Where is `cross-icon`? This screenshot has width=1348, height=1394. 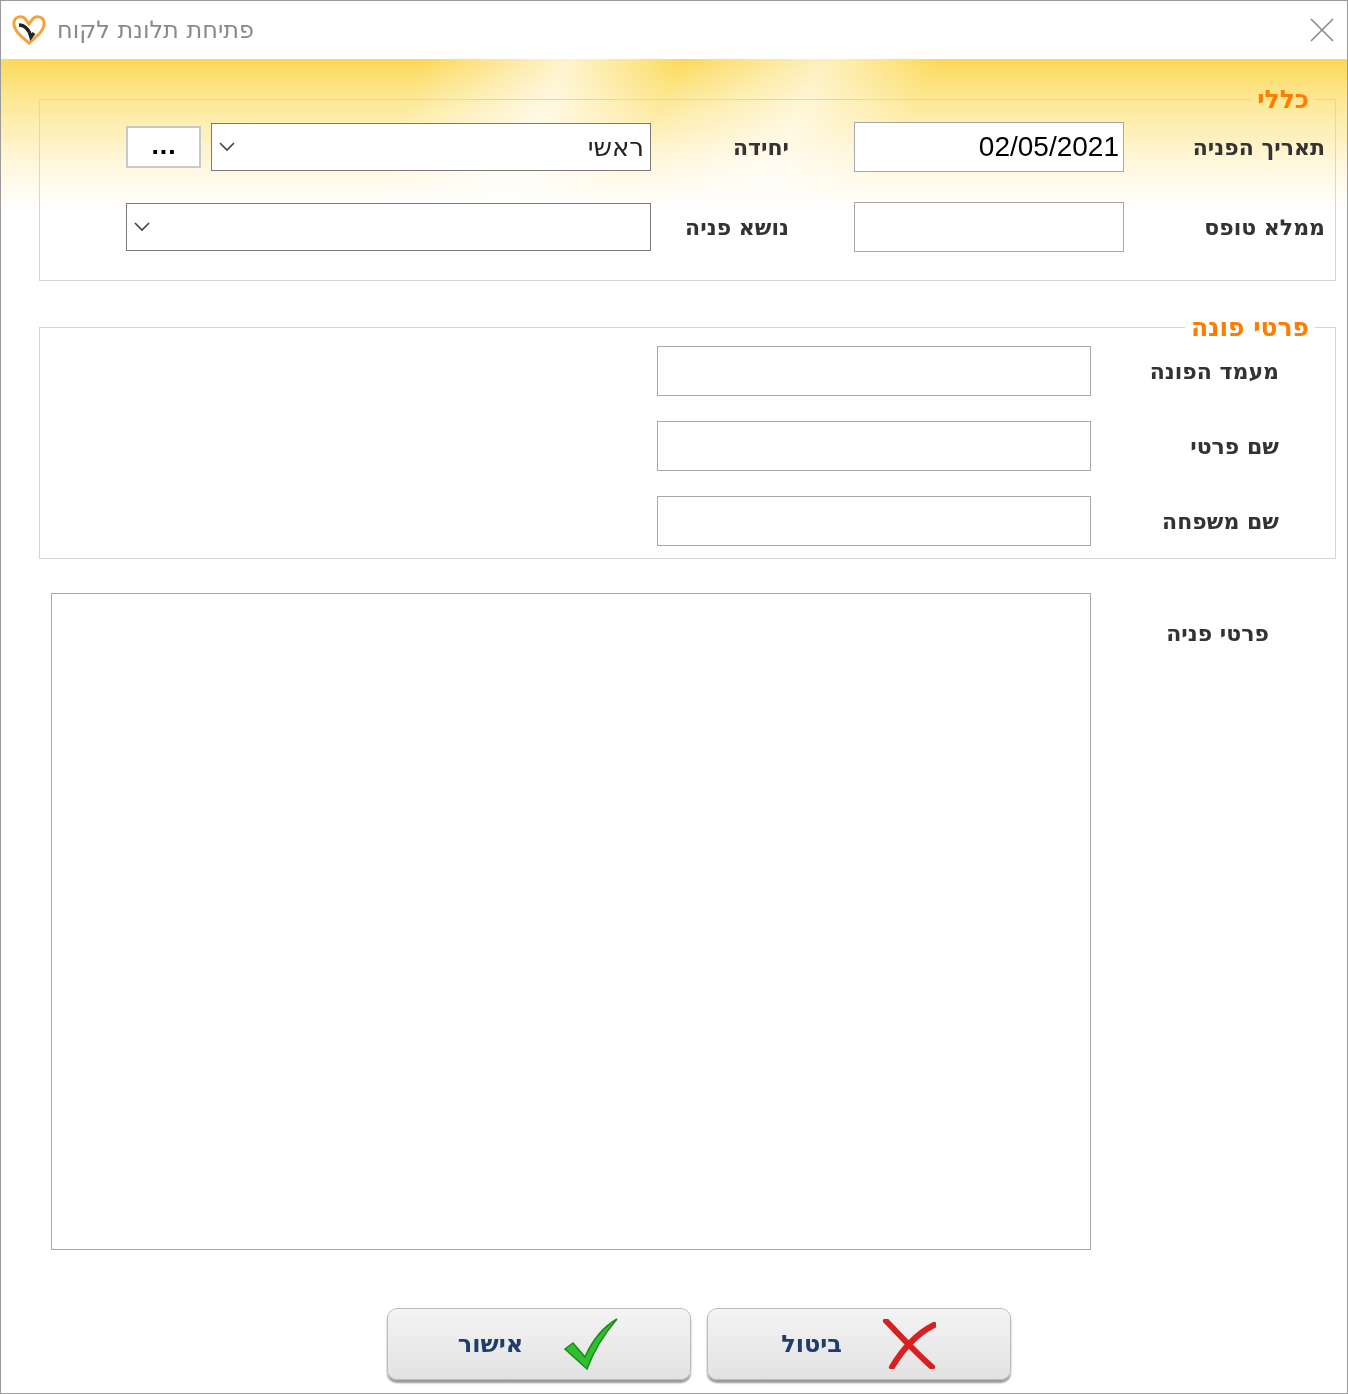 cross-icon is located at coordinates (908, 1344).